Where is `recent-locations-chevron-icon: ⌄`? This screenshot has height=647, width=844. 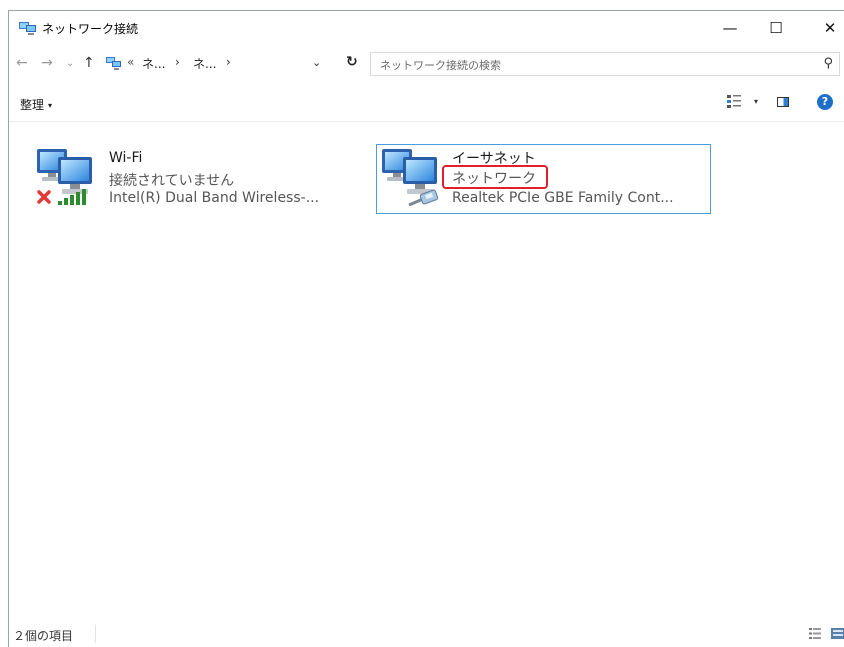
recent-locations-chevron-icon: ⌄ is located at coordinates (70, 63).